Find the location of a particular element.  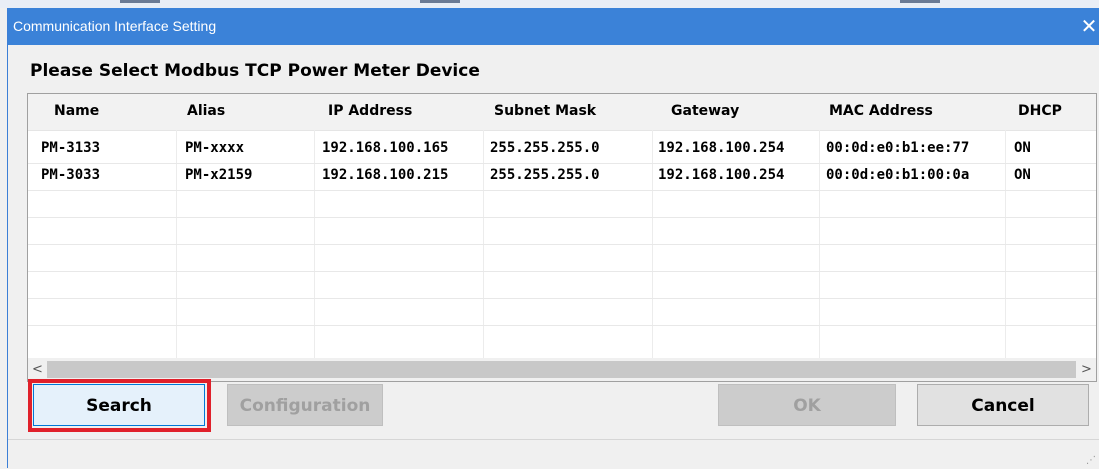

search-highlight-box is located at coordinates (119, 405).